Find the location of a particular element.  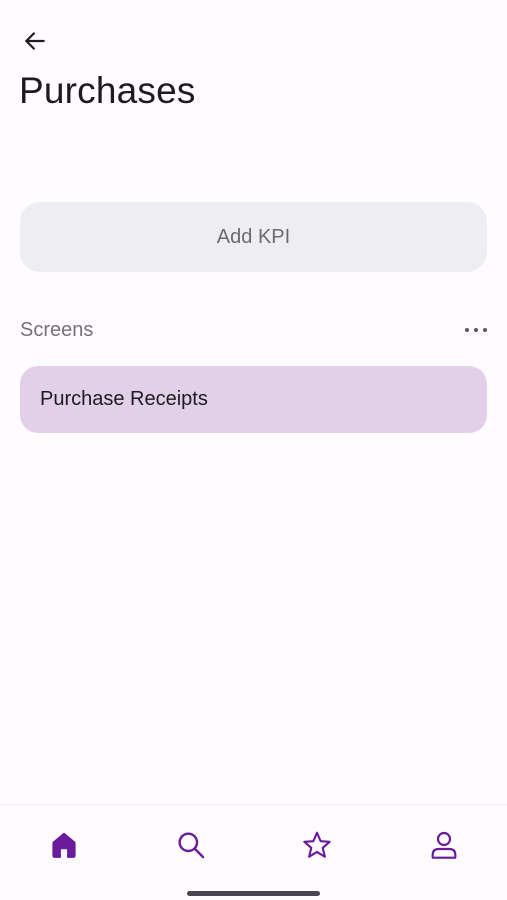

arrow-left-icon is located at coordinates (35, 41).